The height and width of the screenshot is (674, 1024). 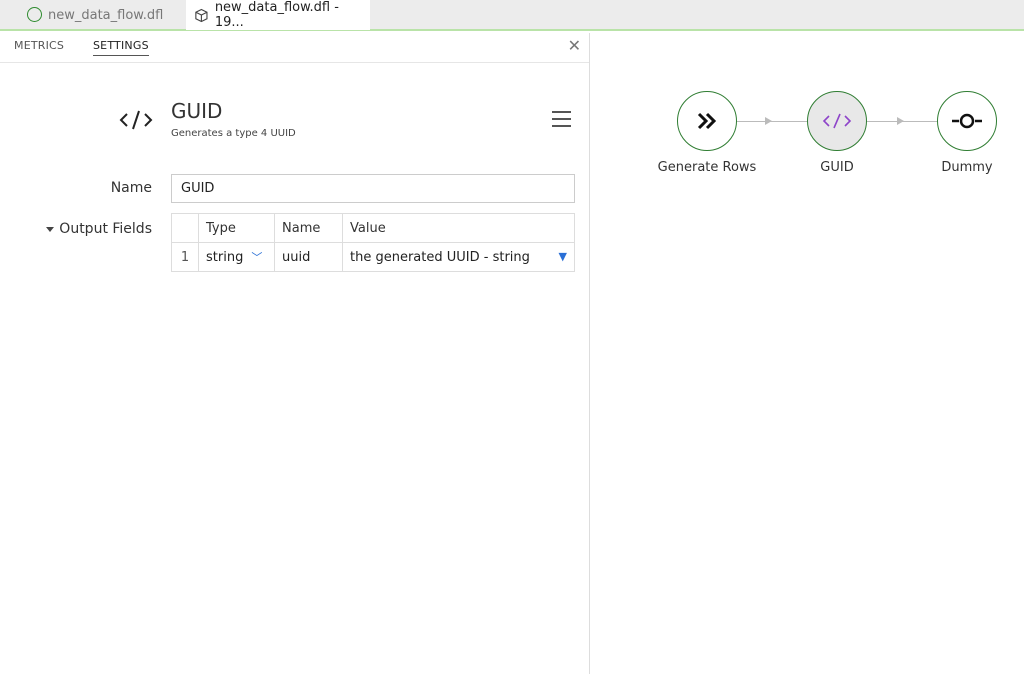 I want to click on field-name-value: uuid, so click(x=296, y=257).